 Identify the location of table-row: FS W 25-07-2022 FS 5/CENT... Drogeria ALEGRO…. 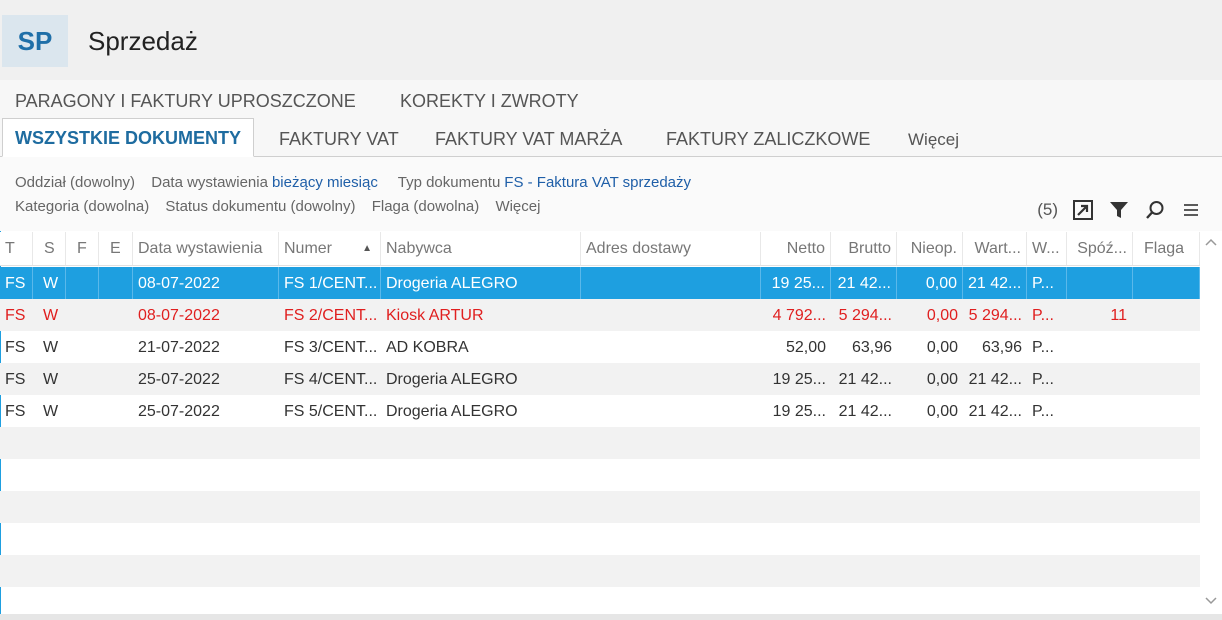
(600, 411).